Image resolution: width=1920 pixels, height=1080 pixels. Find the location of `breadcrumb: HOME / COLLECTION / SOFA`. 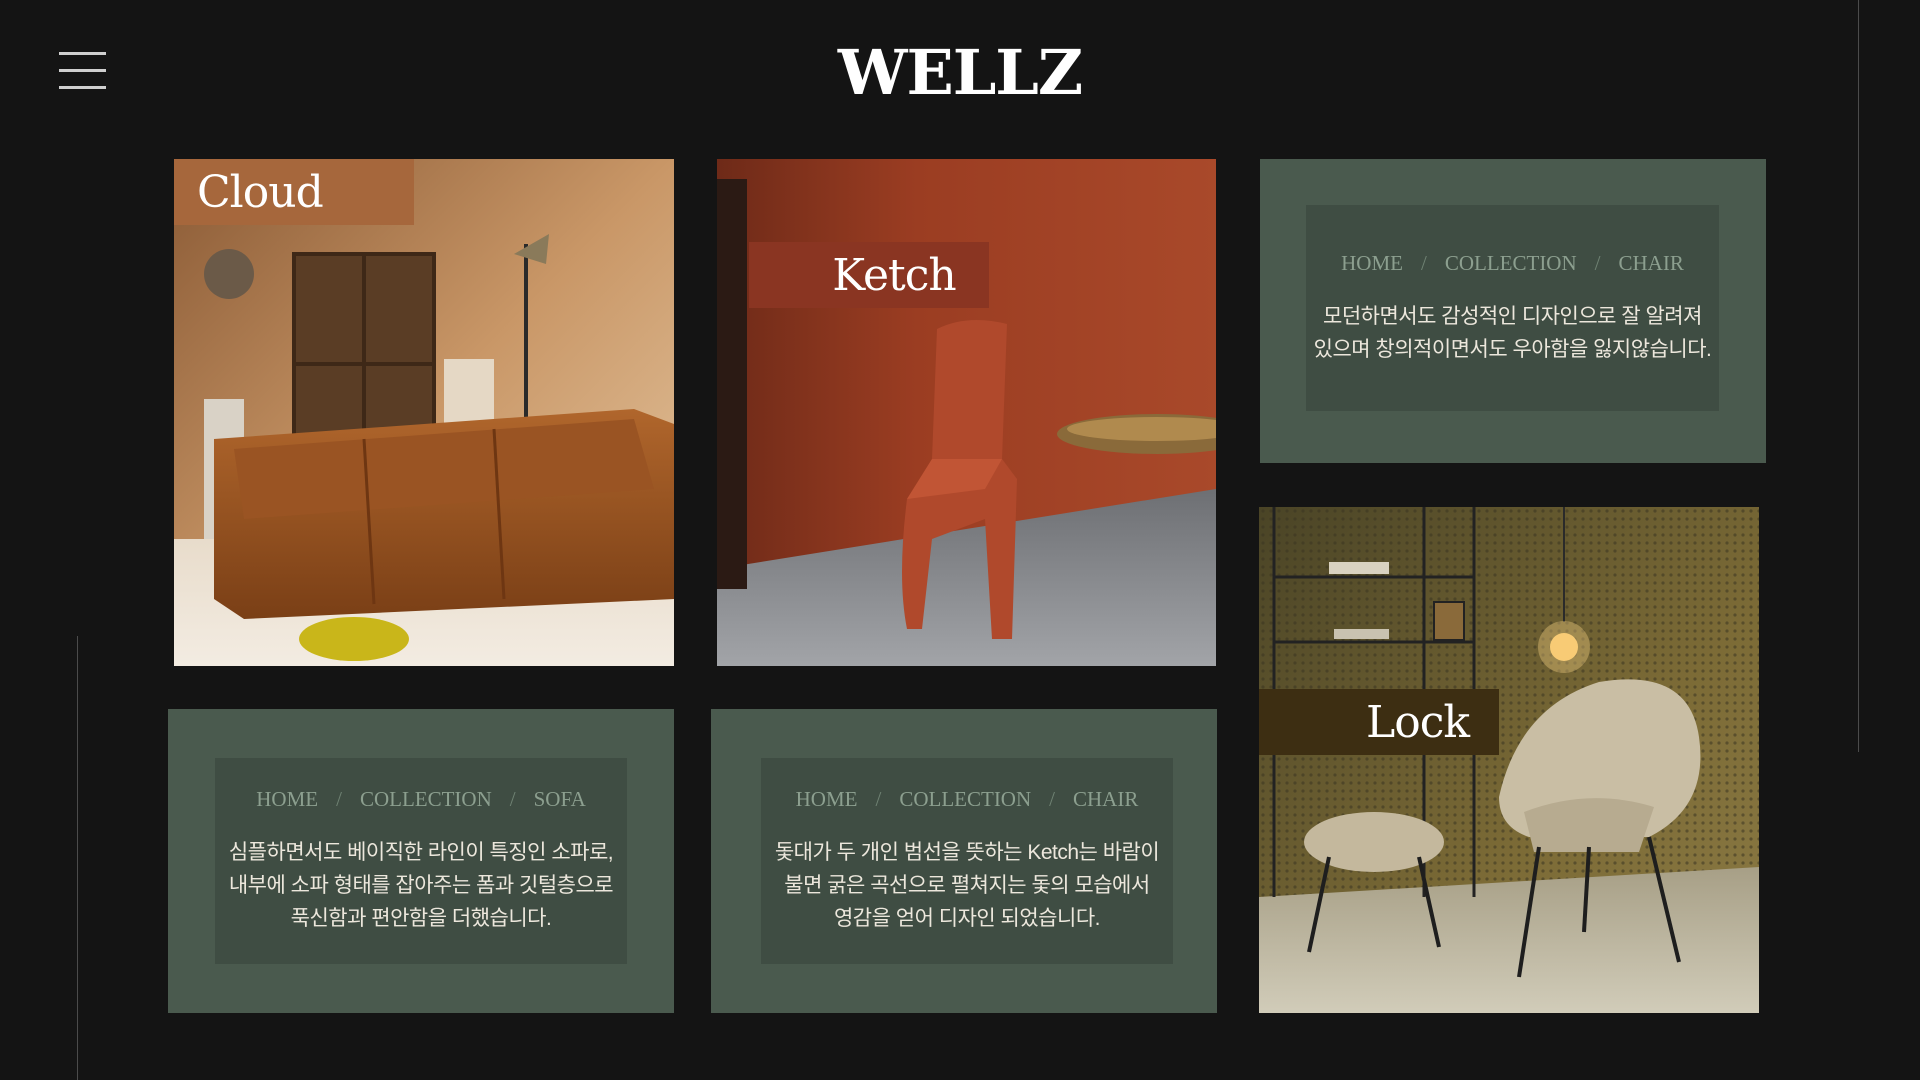

breadcrumb: HOME / COLLECTION / SOFA is located at coordinates (421, 799).